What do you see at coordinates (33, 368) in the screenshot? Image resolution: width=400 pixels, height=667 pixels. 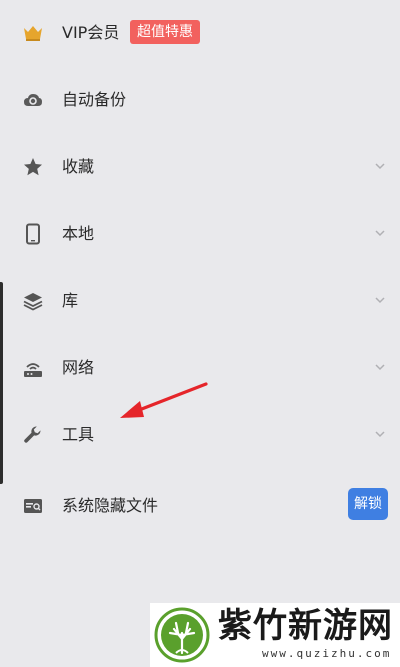 I see `router-icon` at bounding box center [33, 368].